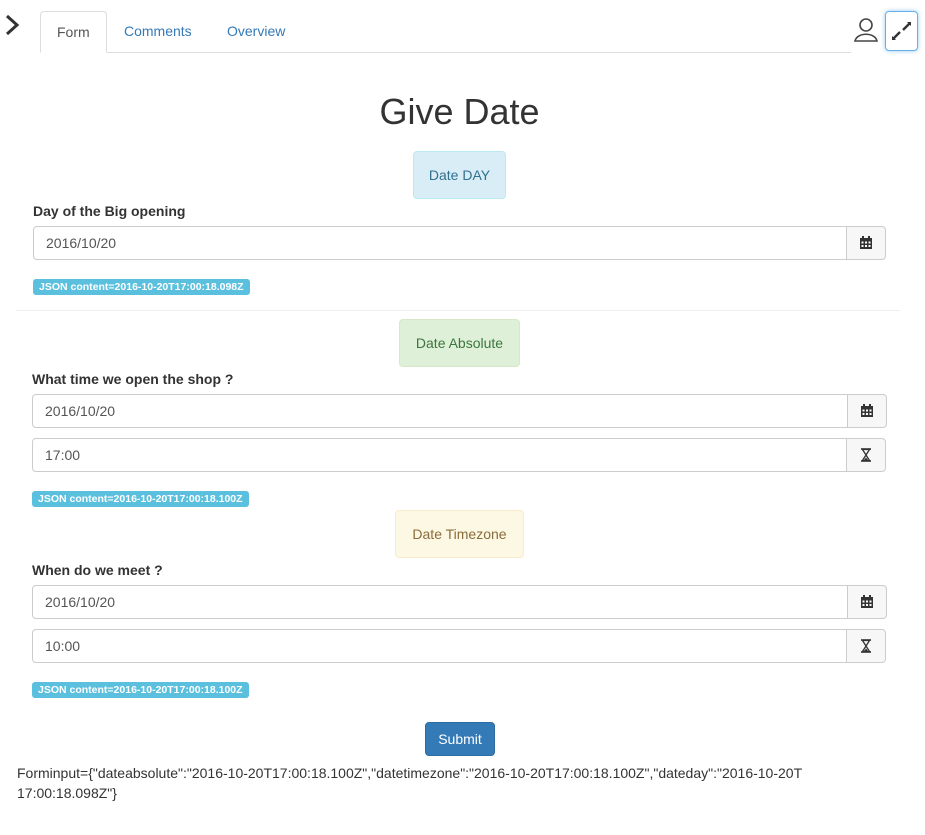 Image resolution: width=925 pixels, height=835 pixels. What do you see at coordinates (459, 111) in the screenshot?
I see `page-title: Give Date` at bounding box center [459, 111].